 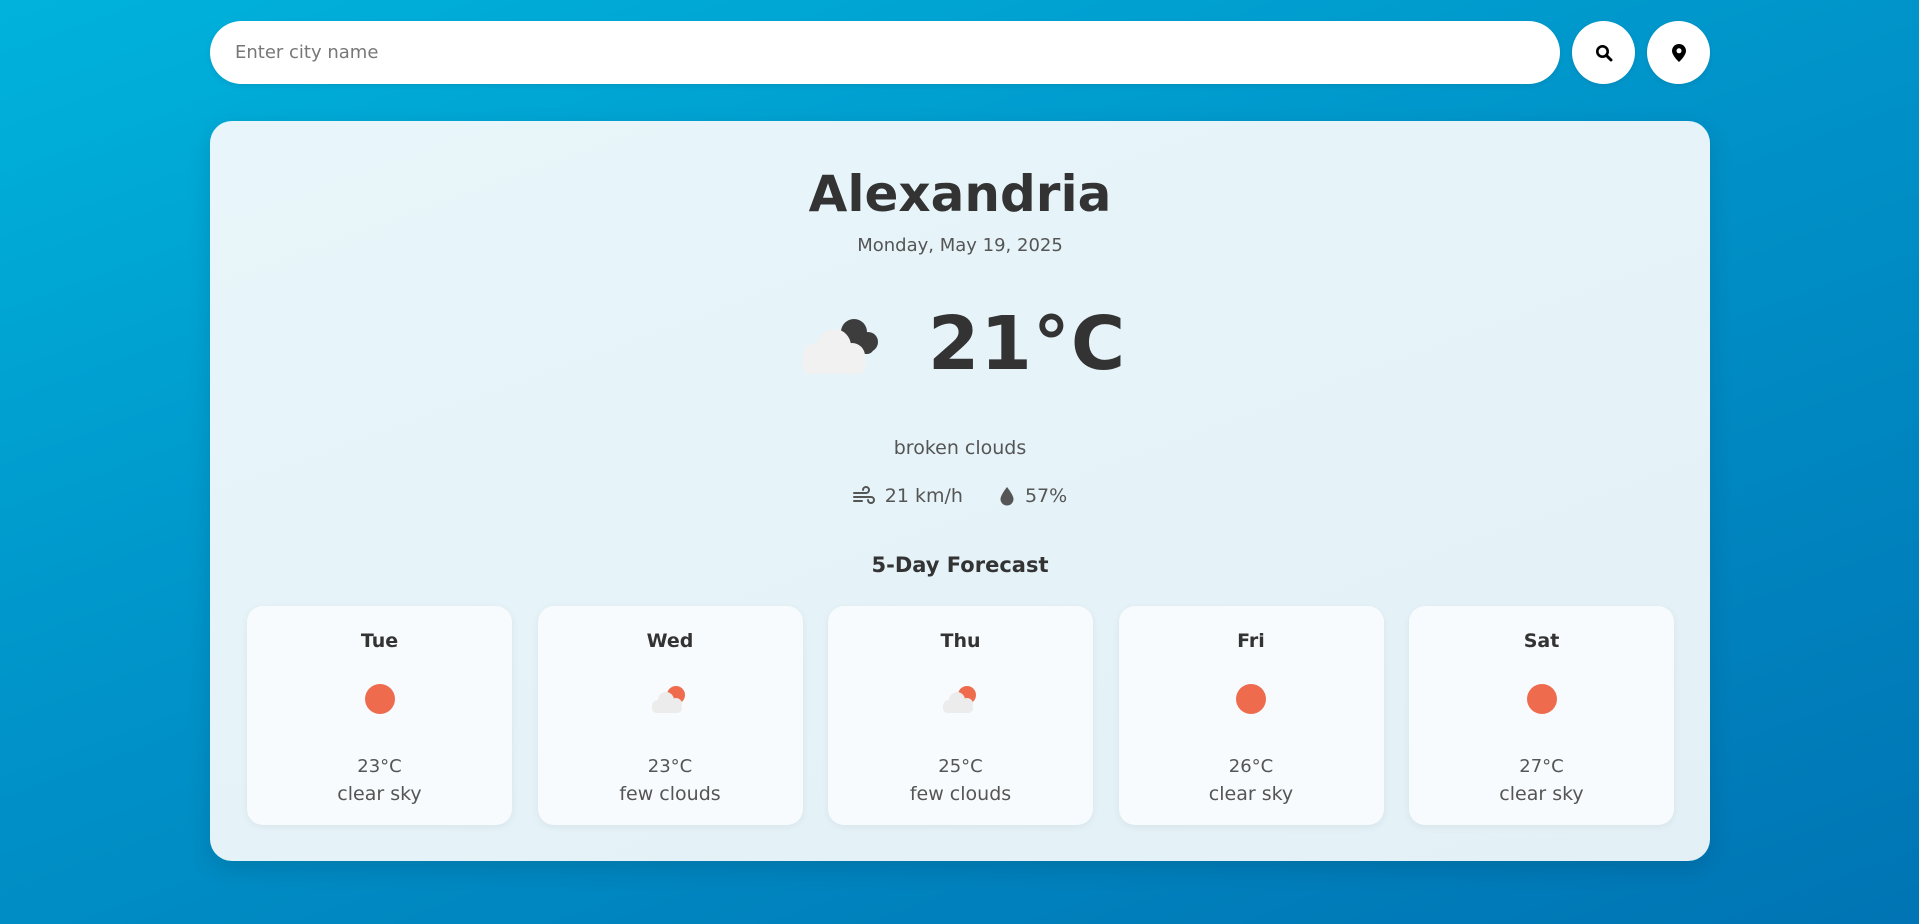 I want to click on wind-speed: 21 km/h, so click(x=907, y=496).